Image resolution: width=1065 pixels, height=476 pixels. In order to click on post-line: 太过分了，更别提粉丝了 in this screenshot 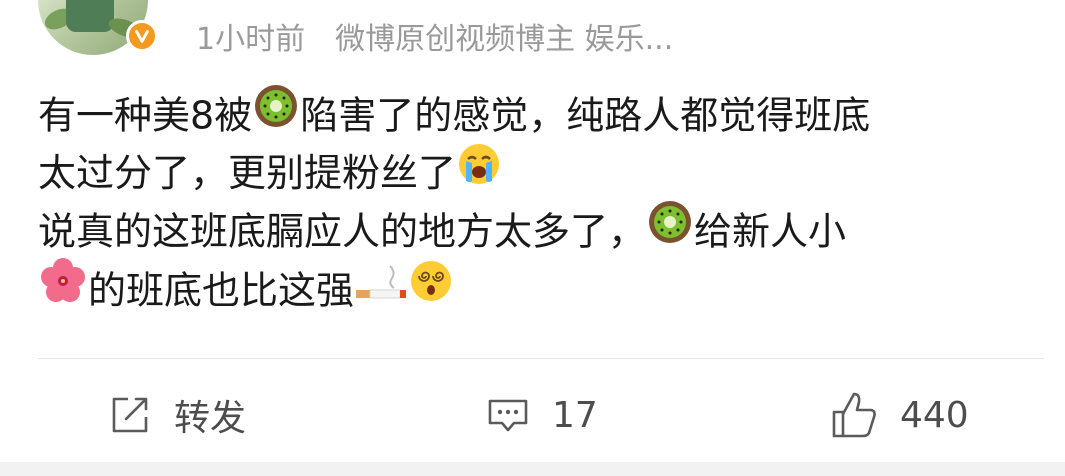, I will do `click(538, 172)`.